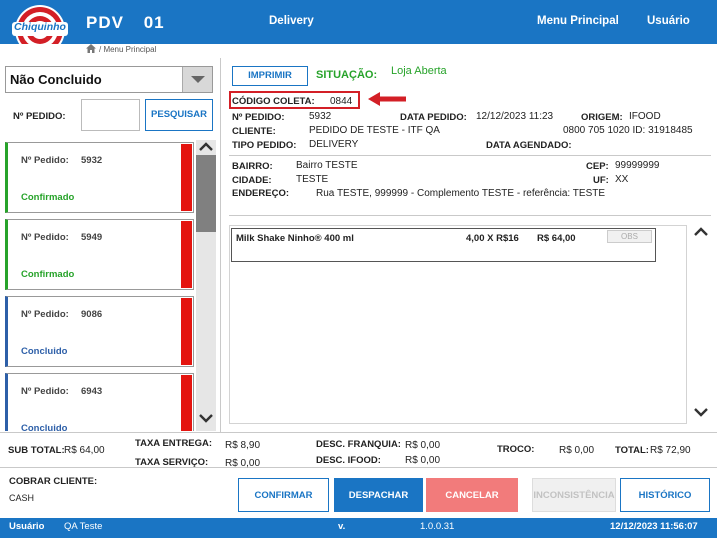 Image resolution: width=717 pixels, height=538 pixels. I want to click on inconsistency-button: INCONSISTÊNCIA, so click(574, 495).